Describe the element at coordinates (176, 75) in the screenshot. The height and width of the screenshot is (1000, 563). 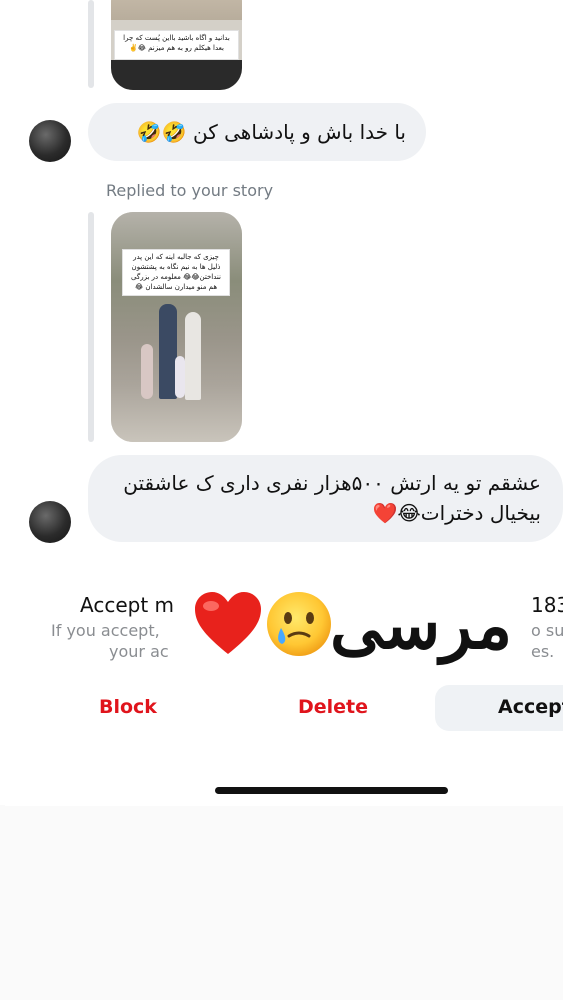
I see `story-bottom` at that location.